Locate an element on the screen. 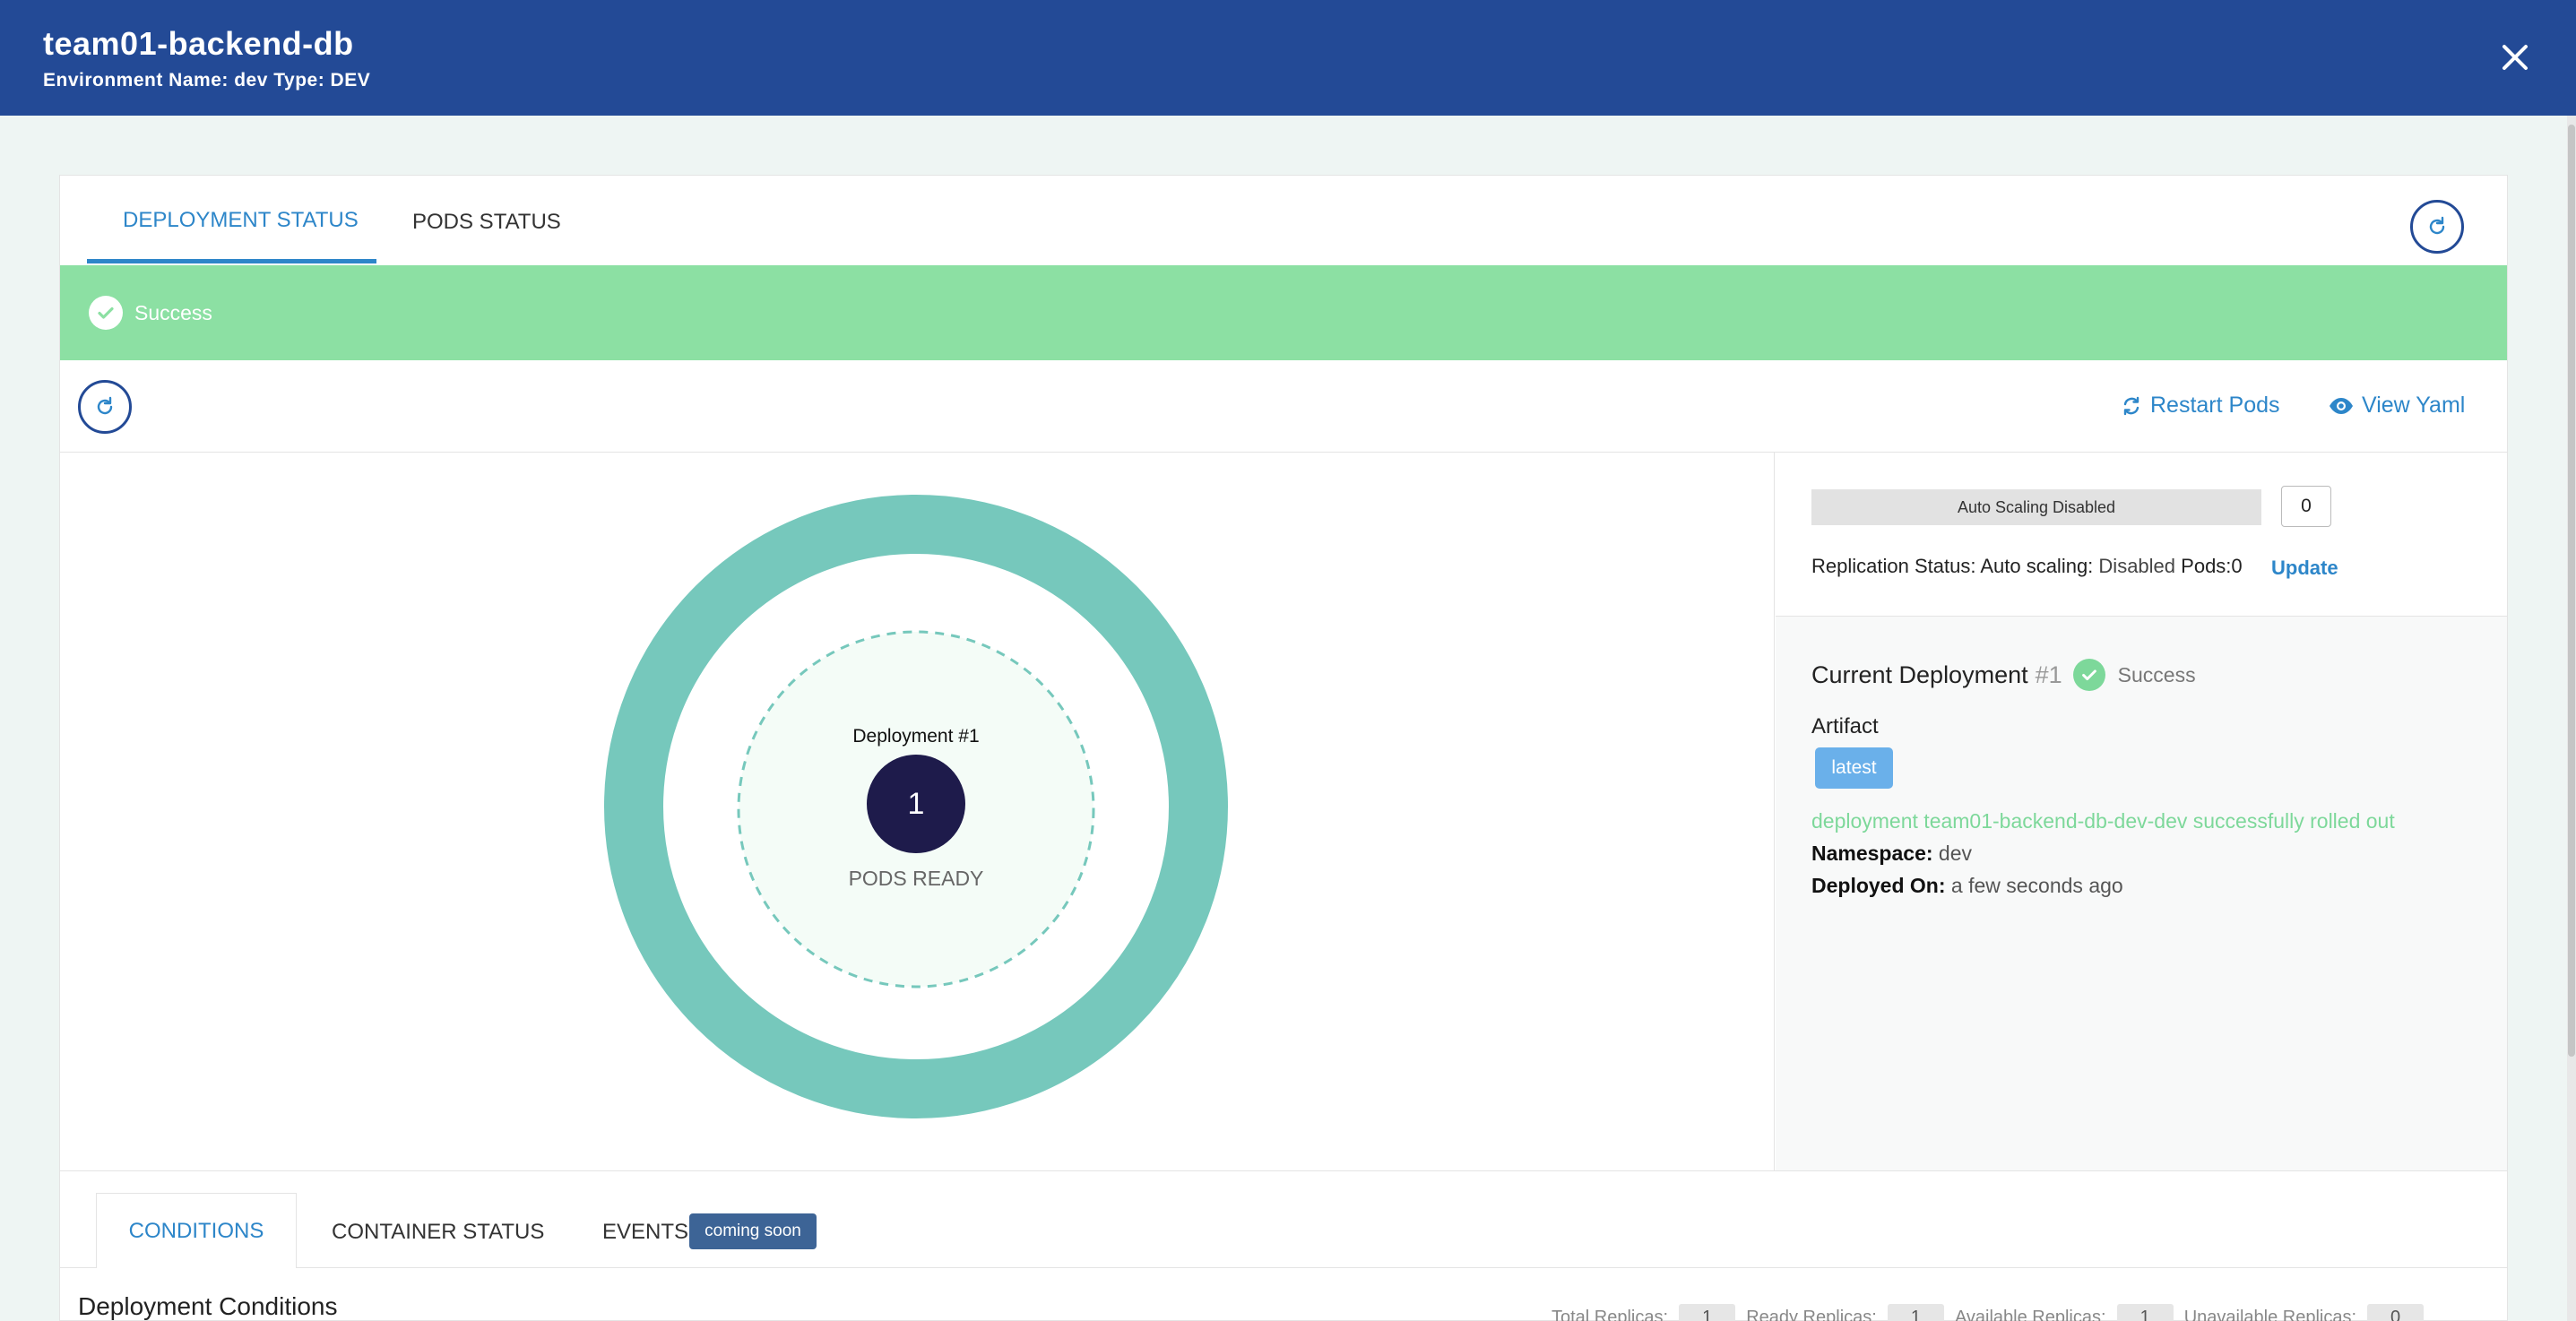 This screenshot has height=1321, width=2576. pods-ready-label: PODS READY is located at coordinates (916, 878).